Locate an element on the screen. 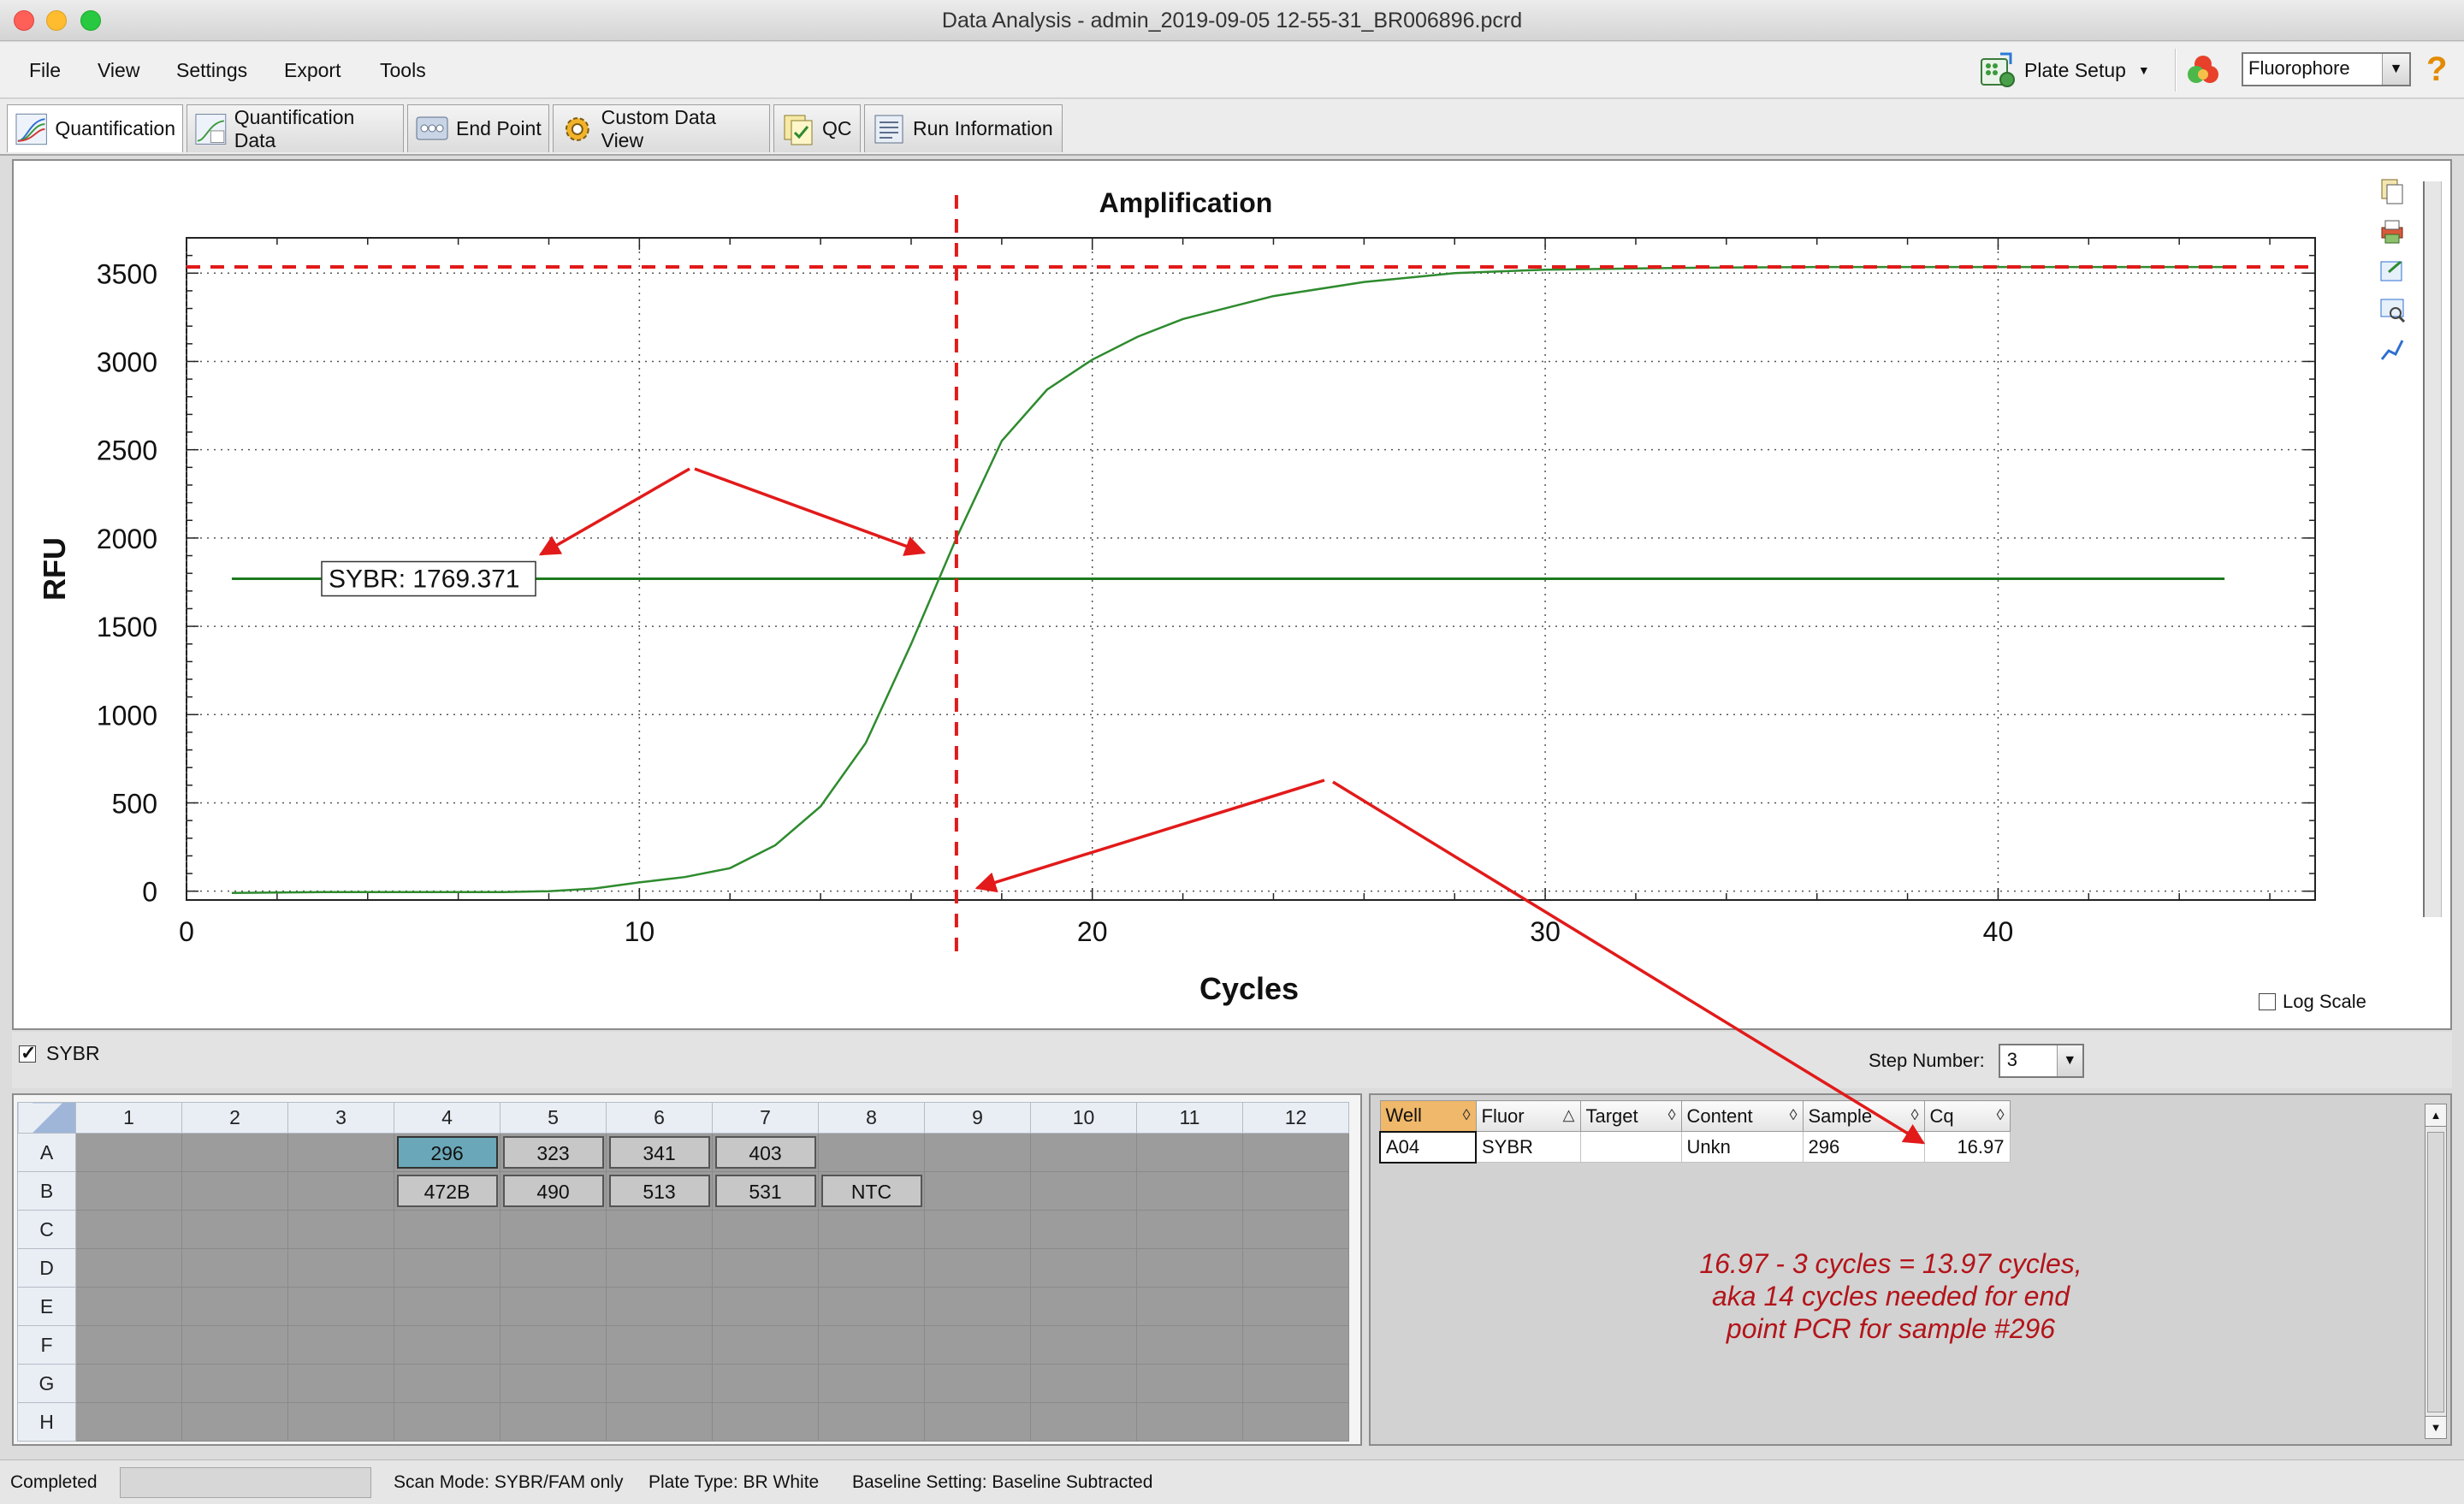 The width and height of the screenshot is (2464, 1504). menu-view: View is located at coordinates (118, 70).